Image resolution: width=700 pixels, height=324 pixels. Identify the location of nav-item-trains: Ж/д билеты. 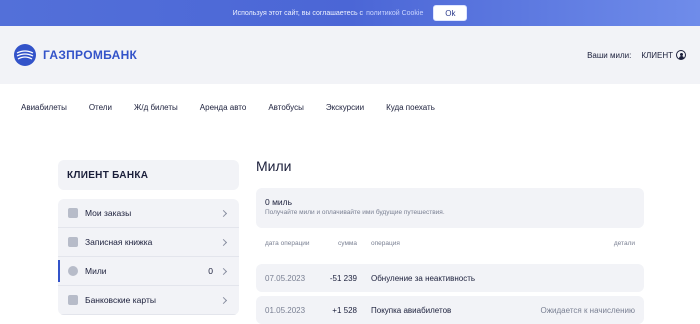
(156, 107).